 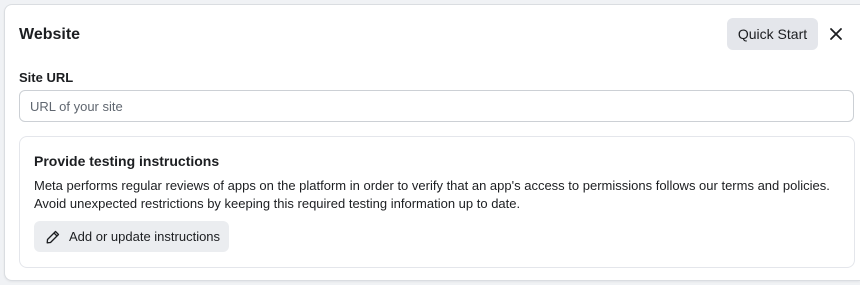 What do you see at coordinates (145, 236) in the screenshot?
I see `add-update-instructions-label: Add or update instructions` at bounding box center [145, 236].